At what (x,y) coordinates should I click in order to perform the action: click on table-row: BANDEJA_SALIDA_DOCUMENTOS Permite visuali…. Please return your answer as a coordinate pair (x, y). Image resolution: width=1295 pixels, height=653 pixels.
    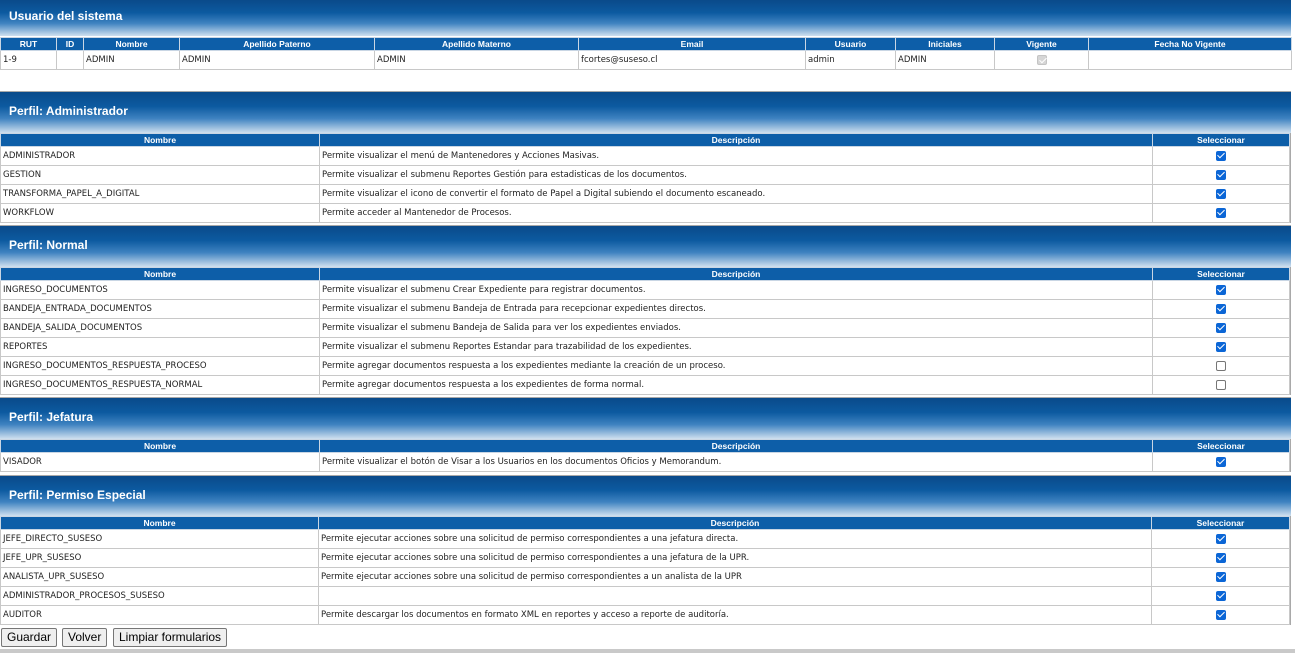
    Looking at the image, I should click on (645, 328).